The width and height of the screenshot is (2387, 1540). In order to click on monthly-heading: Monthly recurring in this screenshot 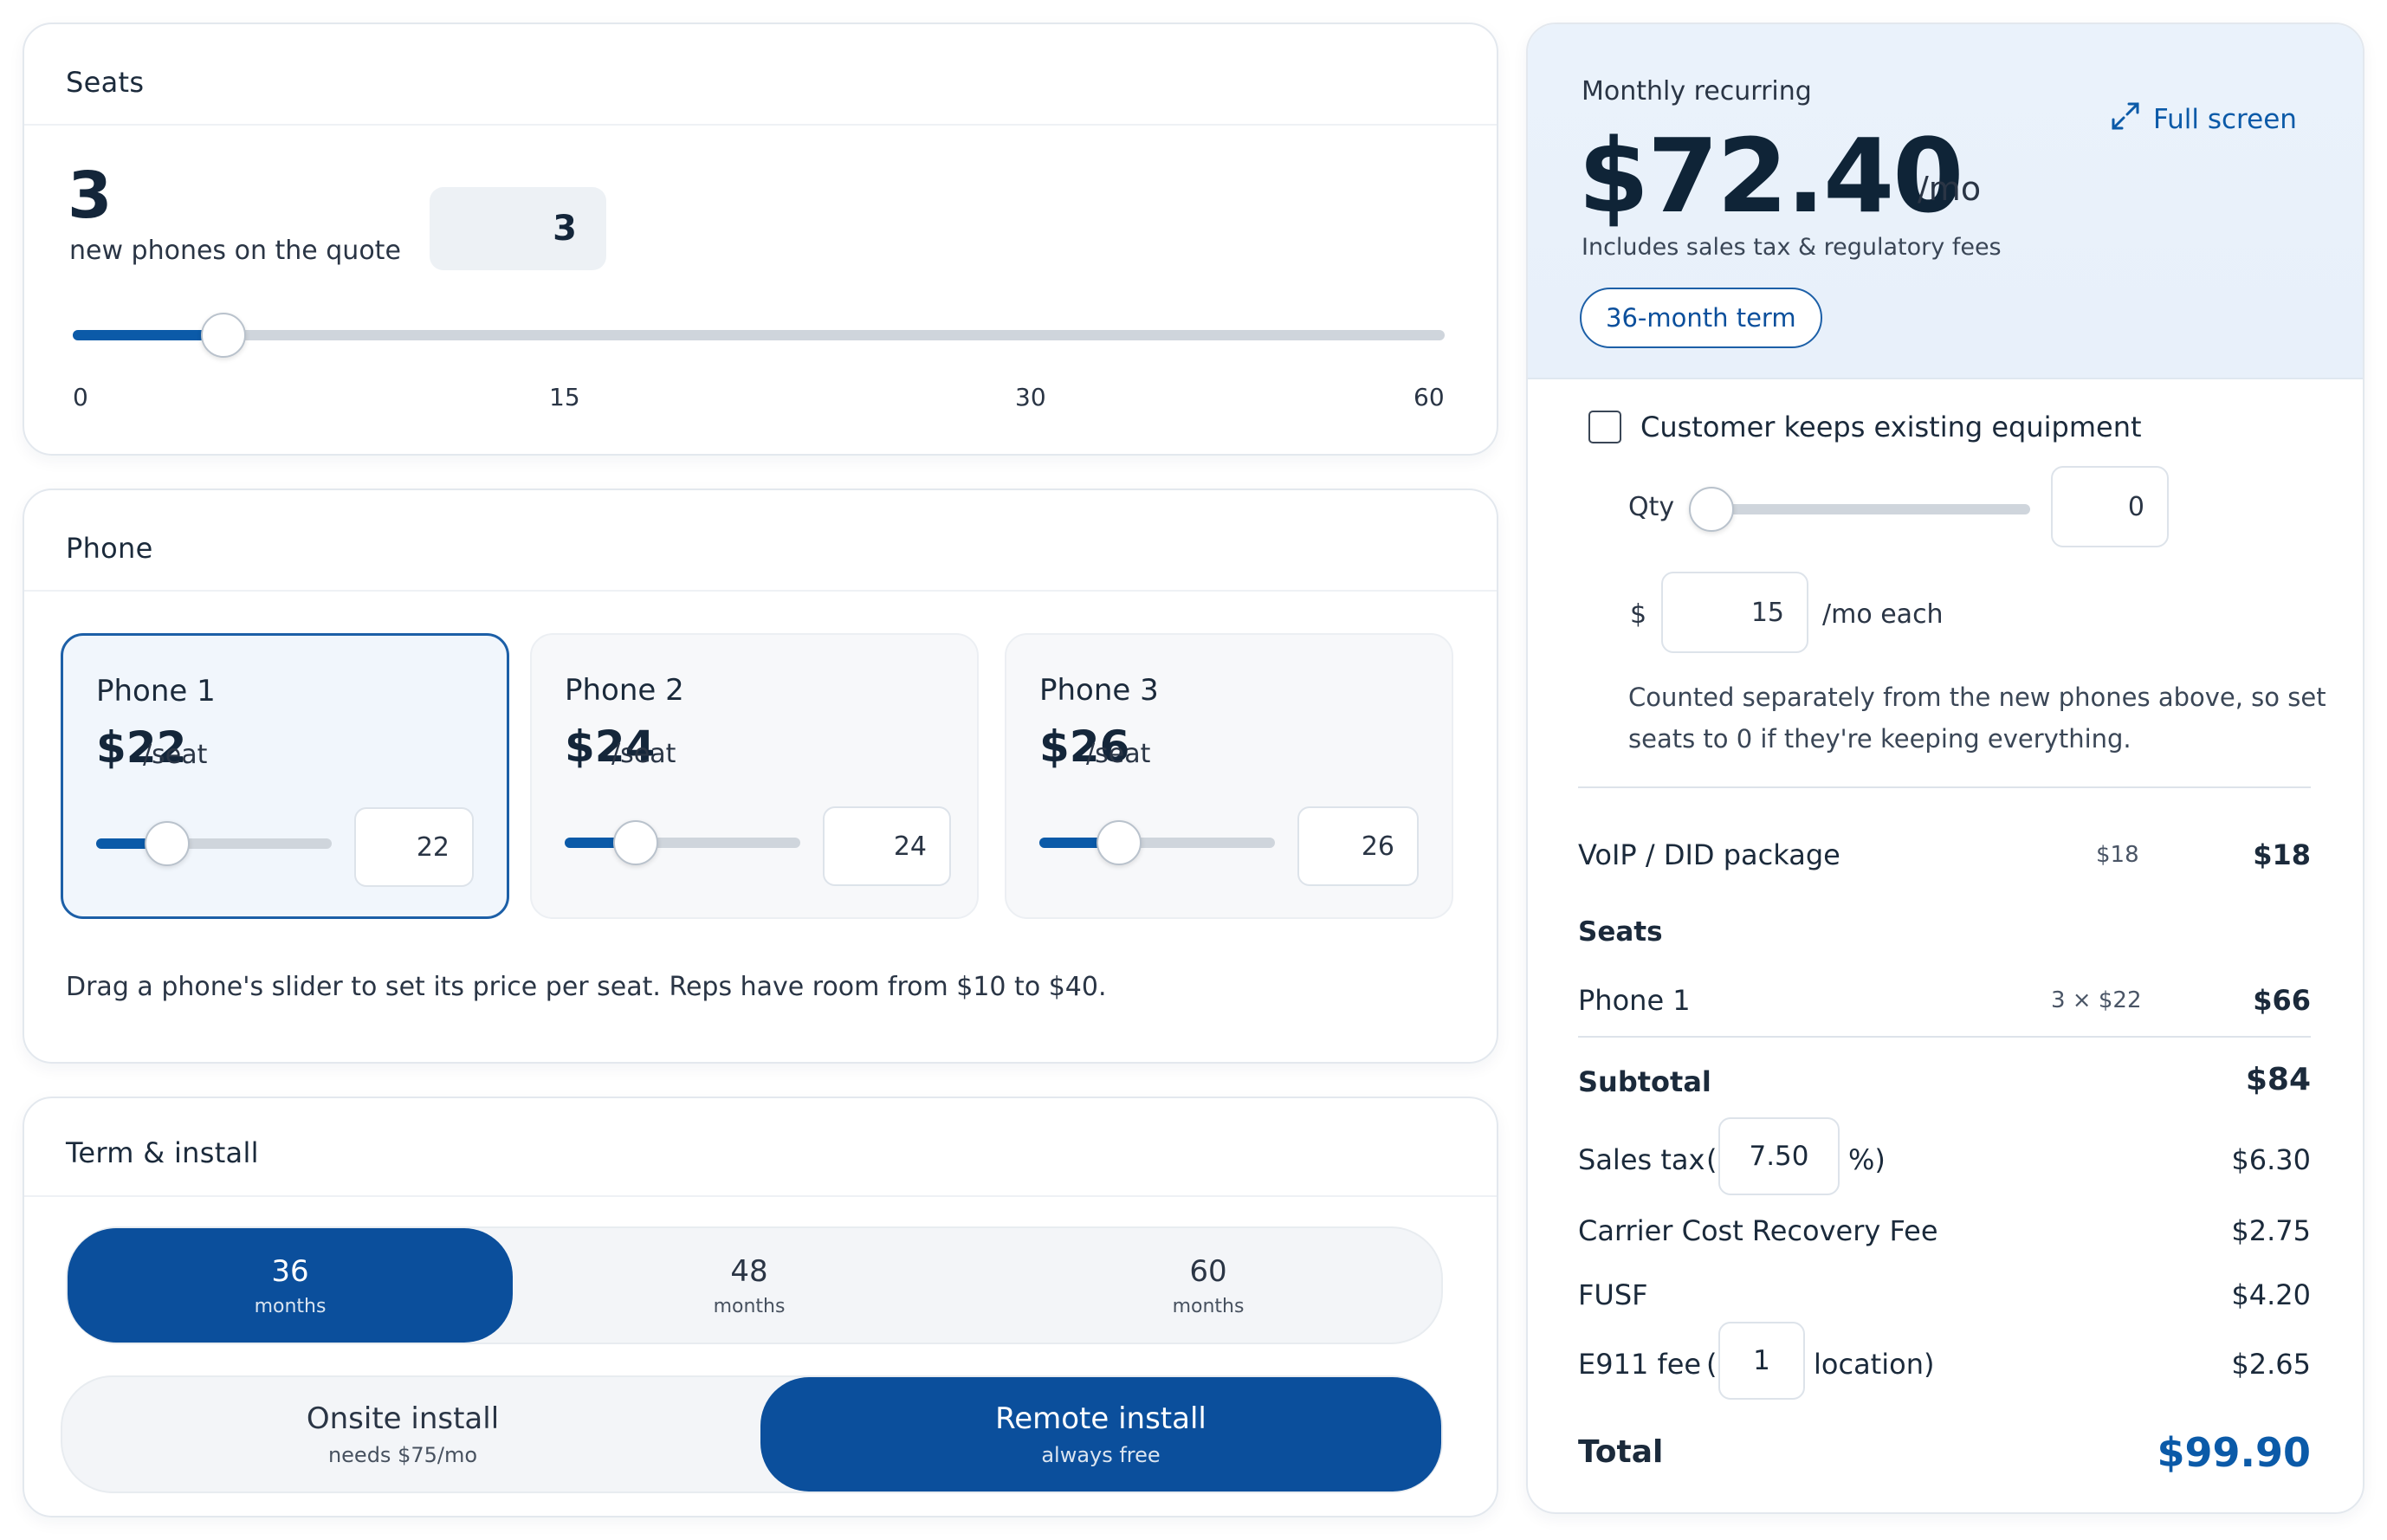, I will do `click(1697, 91)`.